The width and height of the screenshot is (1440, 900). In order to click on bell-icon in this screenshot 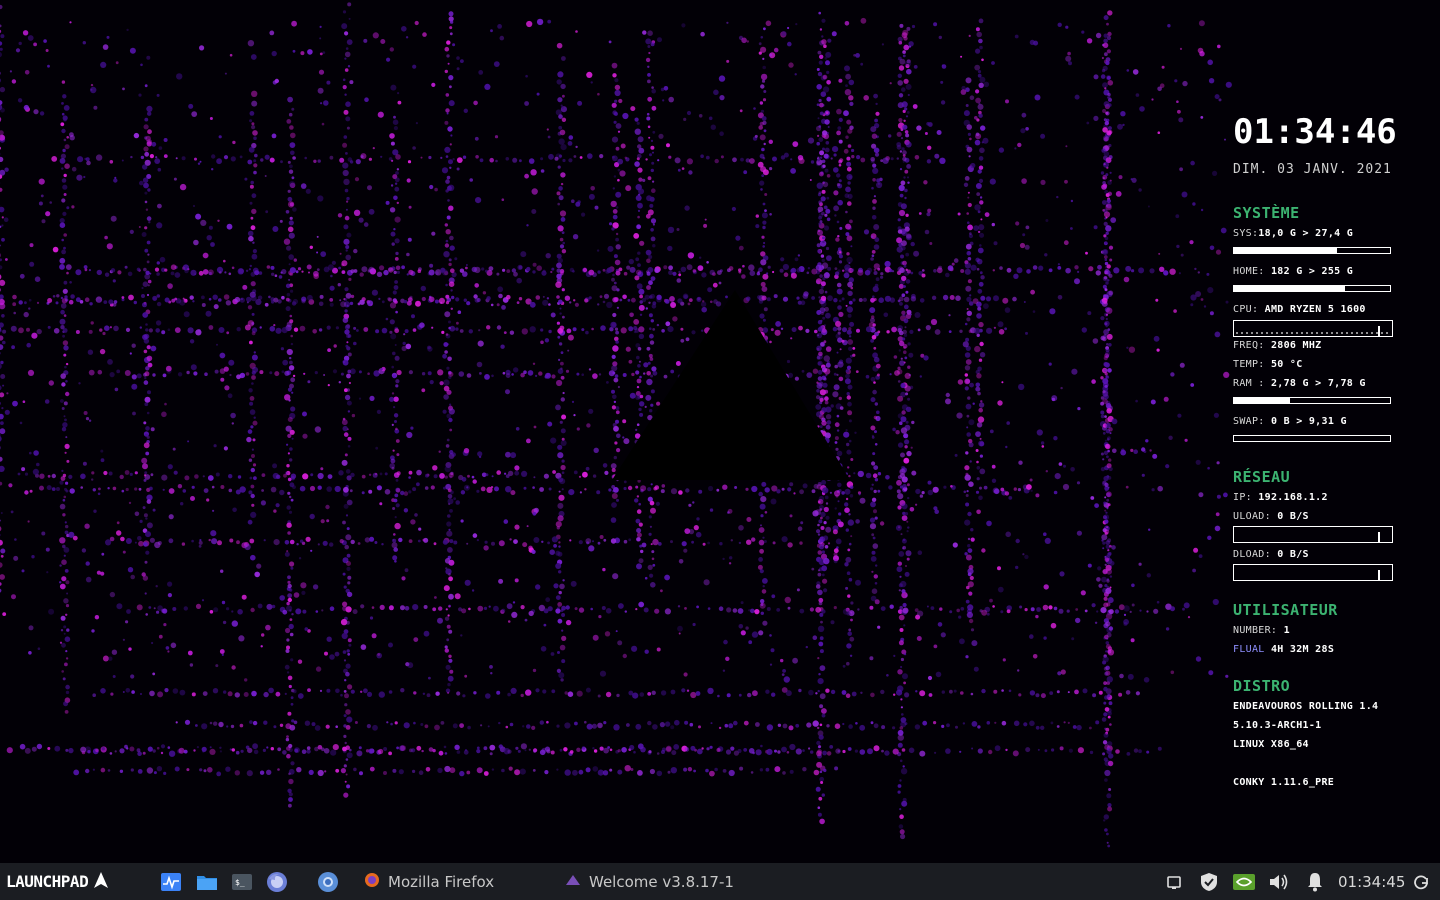, I will do `click(1315, 882)`.